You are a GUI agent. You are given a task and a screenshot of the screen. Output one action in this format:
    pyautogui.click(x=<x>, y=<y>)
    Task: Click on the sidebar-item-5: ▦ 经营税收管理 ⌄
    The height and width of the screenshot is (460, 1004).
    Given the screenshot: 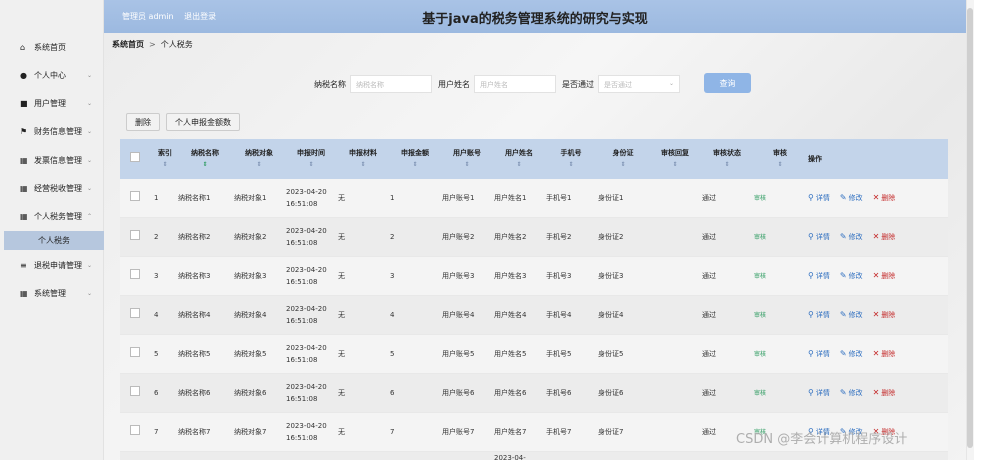 What is the action you would take?
    pyautogui.click(x=52, y=188)
    